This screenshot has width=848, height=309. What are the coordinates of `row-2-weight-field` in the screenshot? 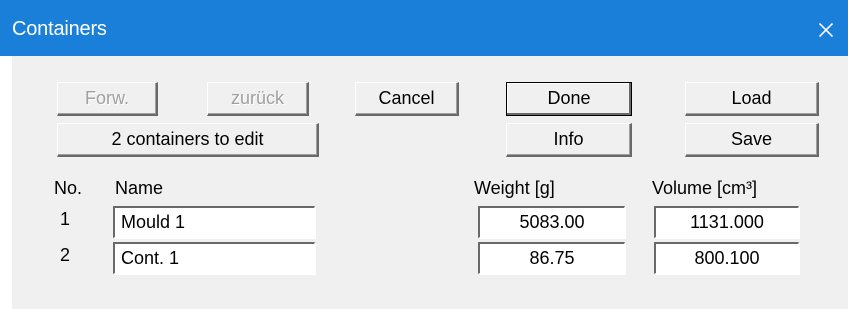 It's located at (551, 258).